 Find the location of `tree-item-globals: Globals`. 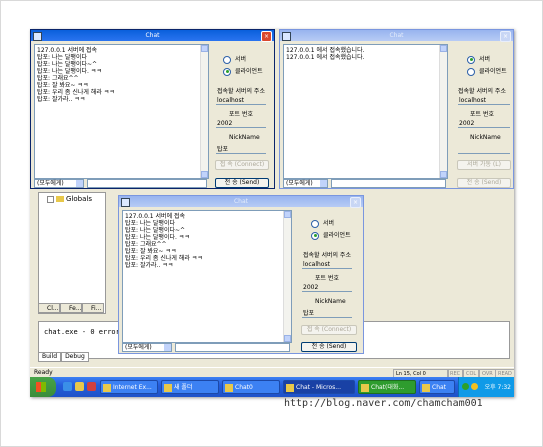

tree-item-globals: Globals is located at coordinates (69, 199).